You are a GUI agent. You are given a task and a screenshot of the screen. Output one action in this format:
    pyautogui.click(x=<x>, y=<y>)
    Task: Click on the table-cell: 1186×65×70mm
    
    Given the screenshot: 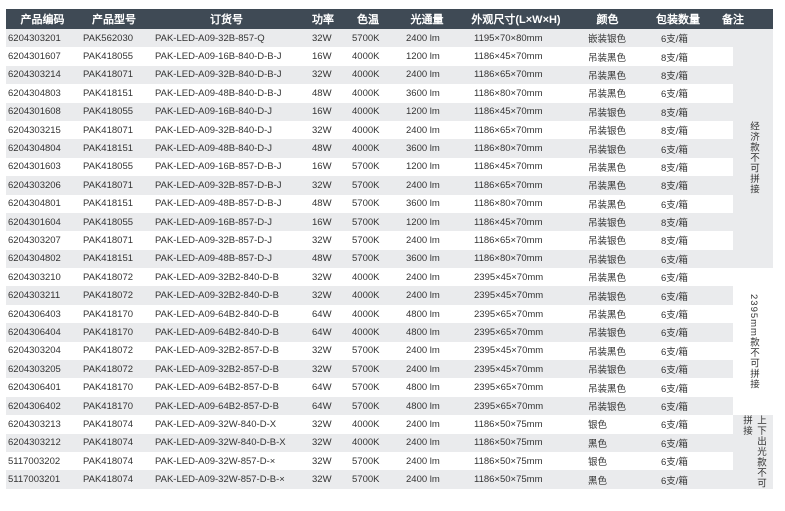 What is the action you would take?
    pyautogui.click(x=508, y=75)
    